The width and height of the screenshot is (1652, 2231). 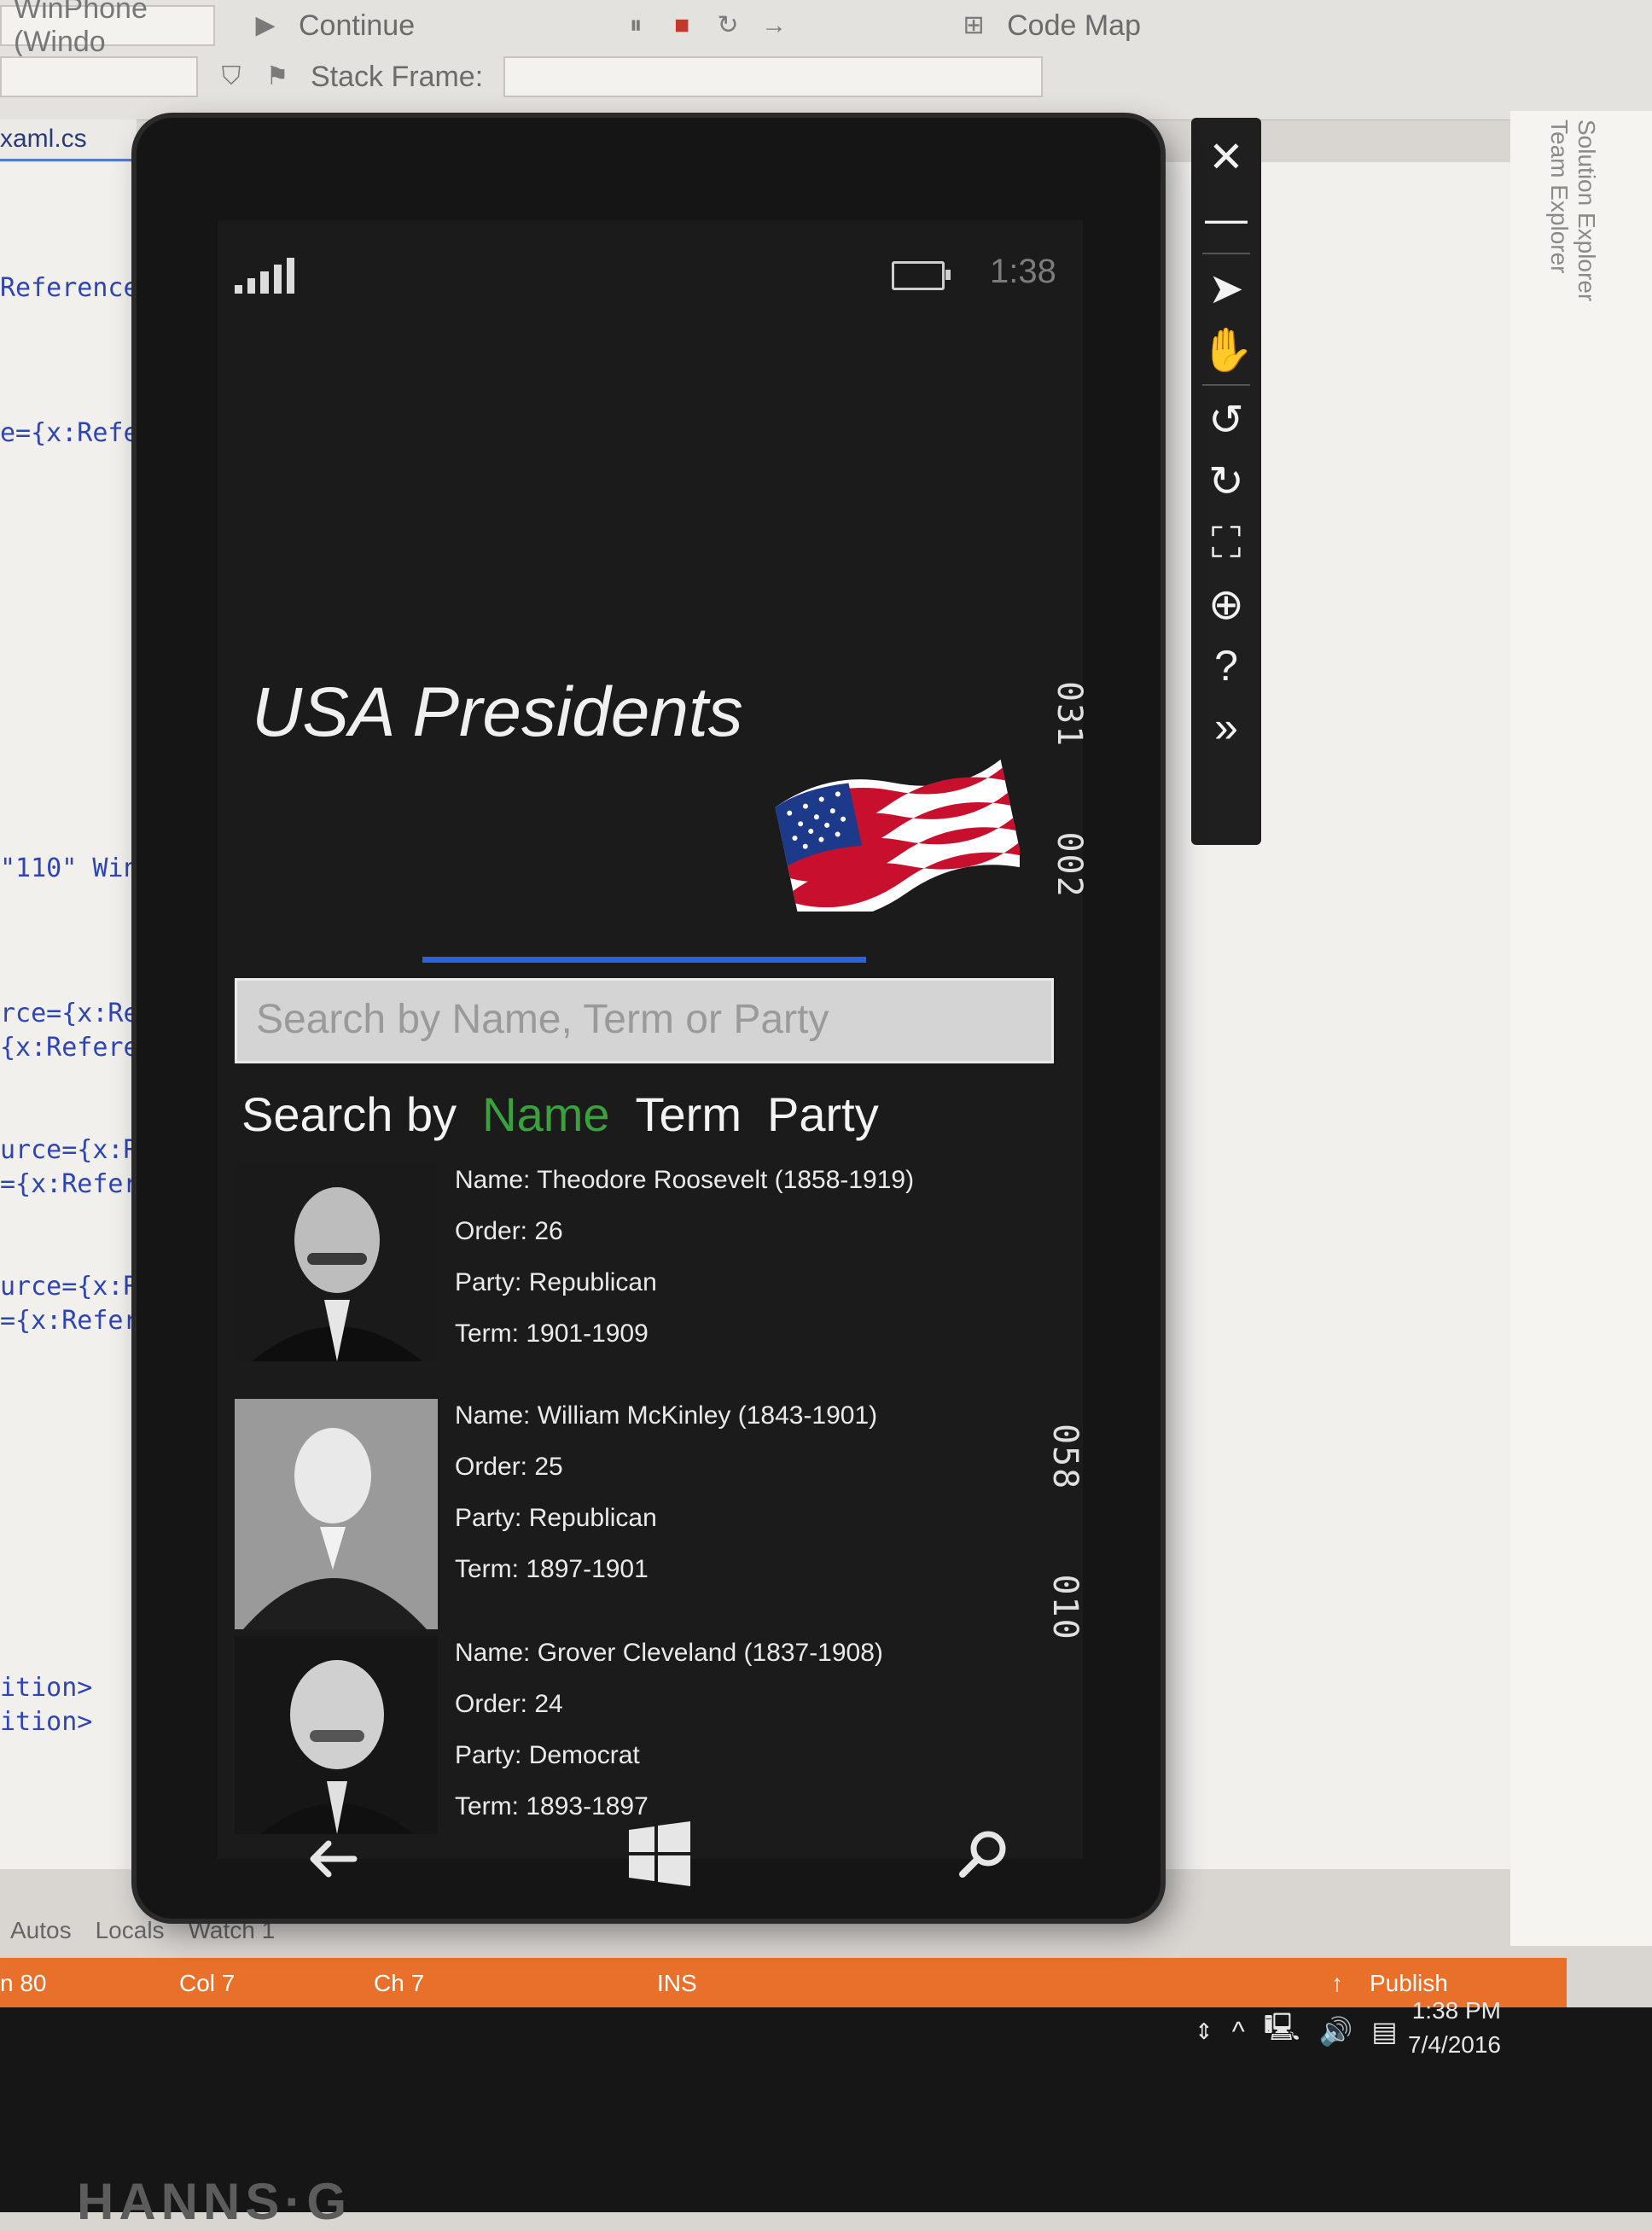 I want to click on publish-icon: ↑, so click(x=1337, y=1983).